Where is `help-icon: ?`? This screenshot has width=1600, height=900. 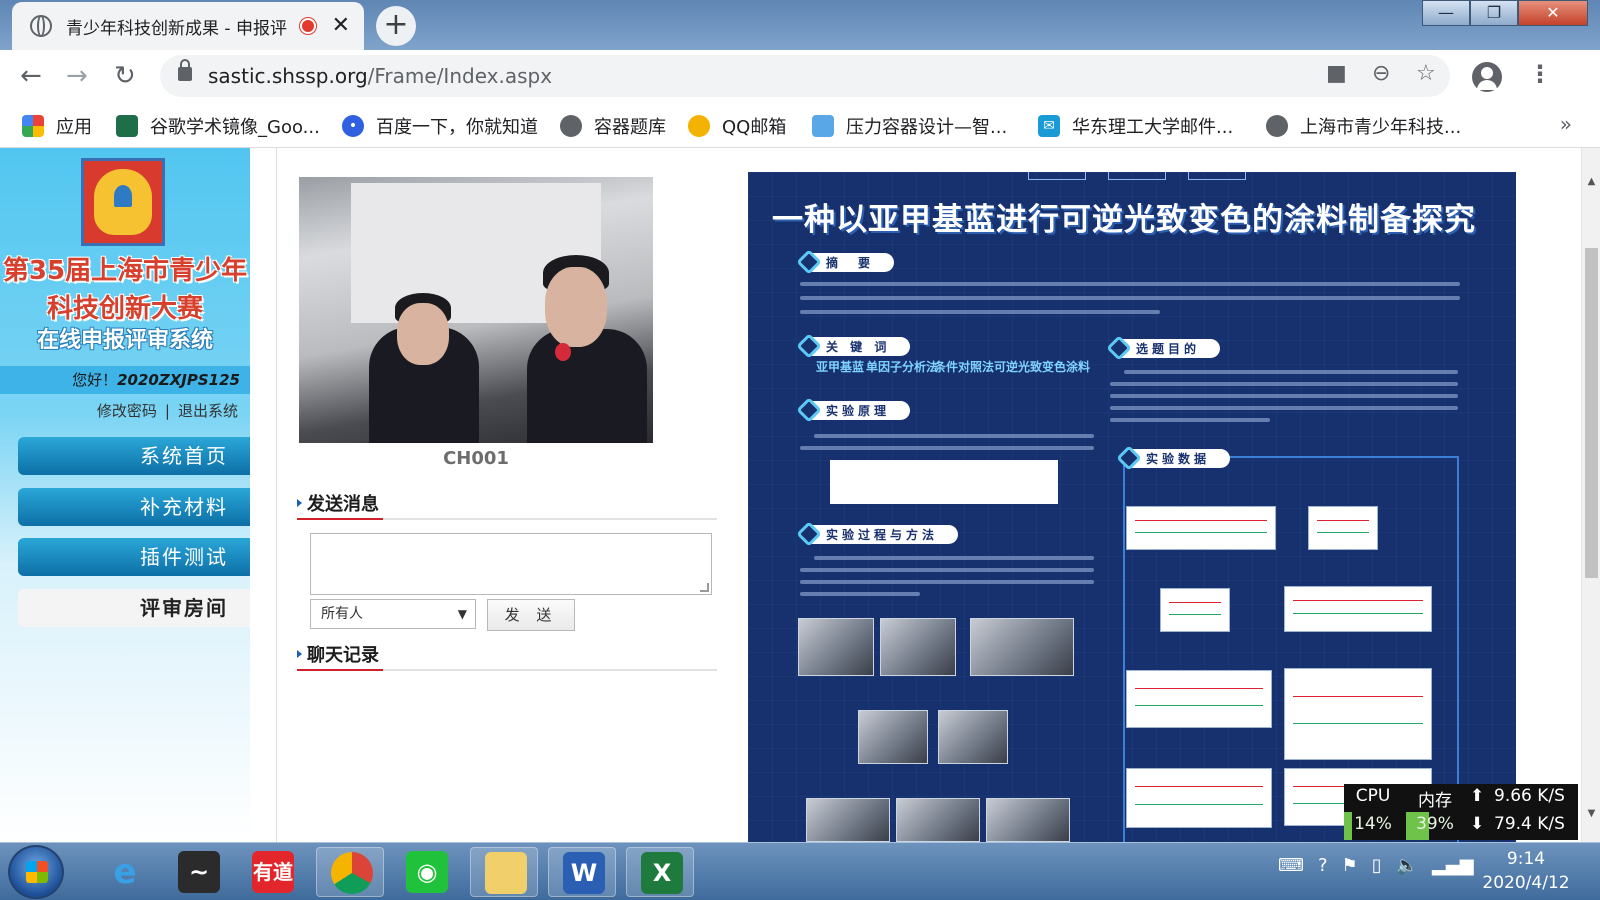
help-icon: ? is located at coordinates (1323, 865).